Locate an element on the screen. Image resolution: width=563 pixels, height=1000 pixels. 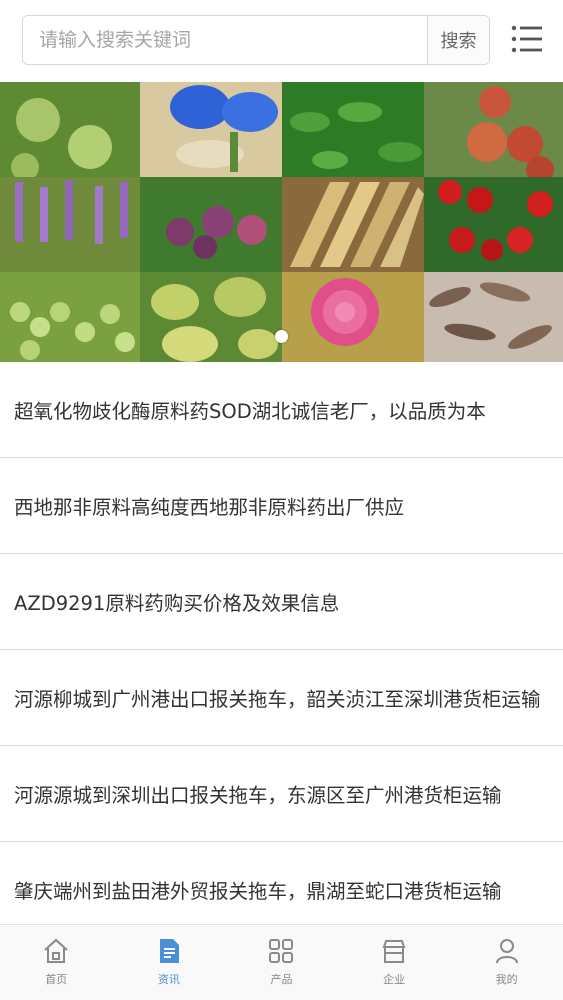
search-input is located at coordinates (225, 40).